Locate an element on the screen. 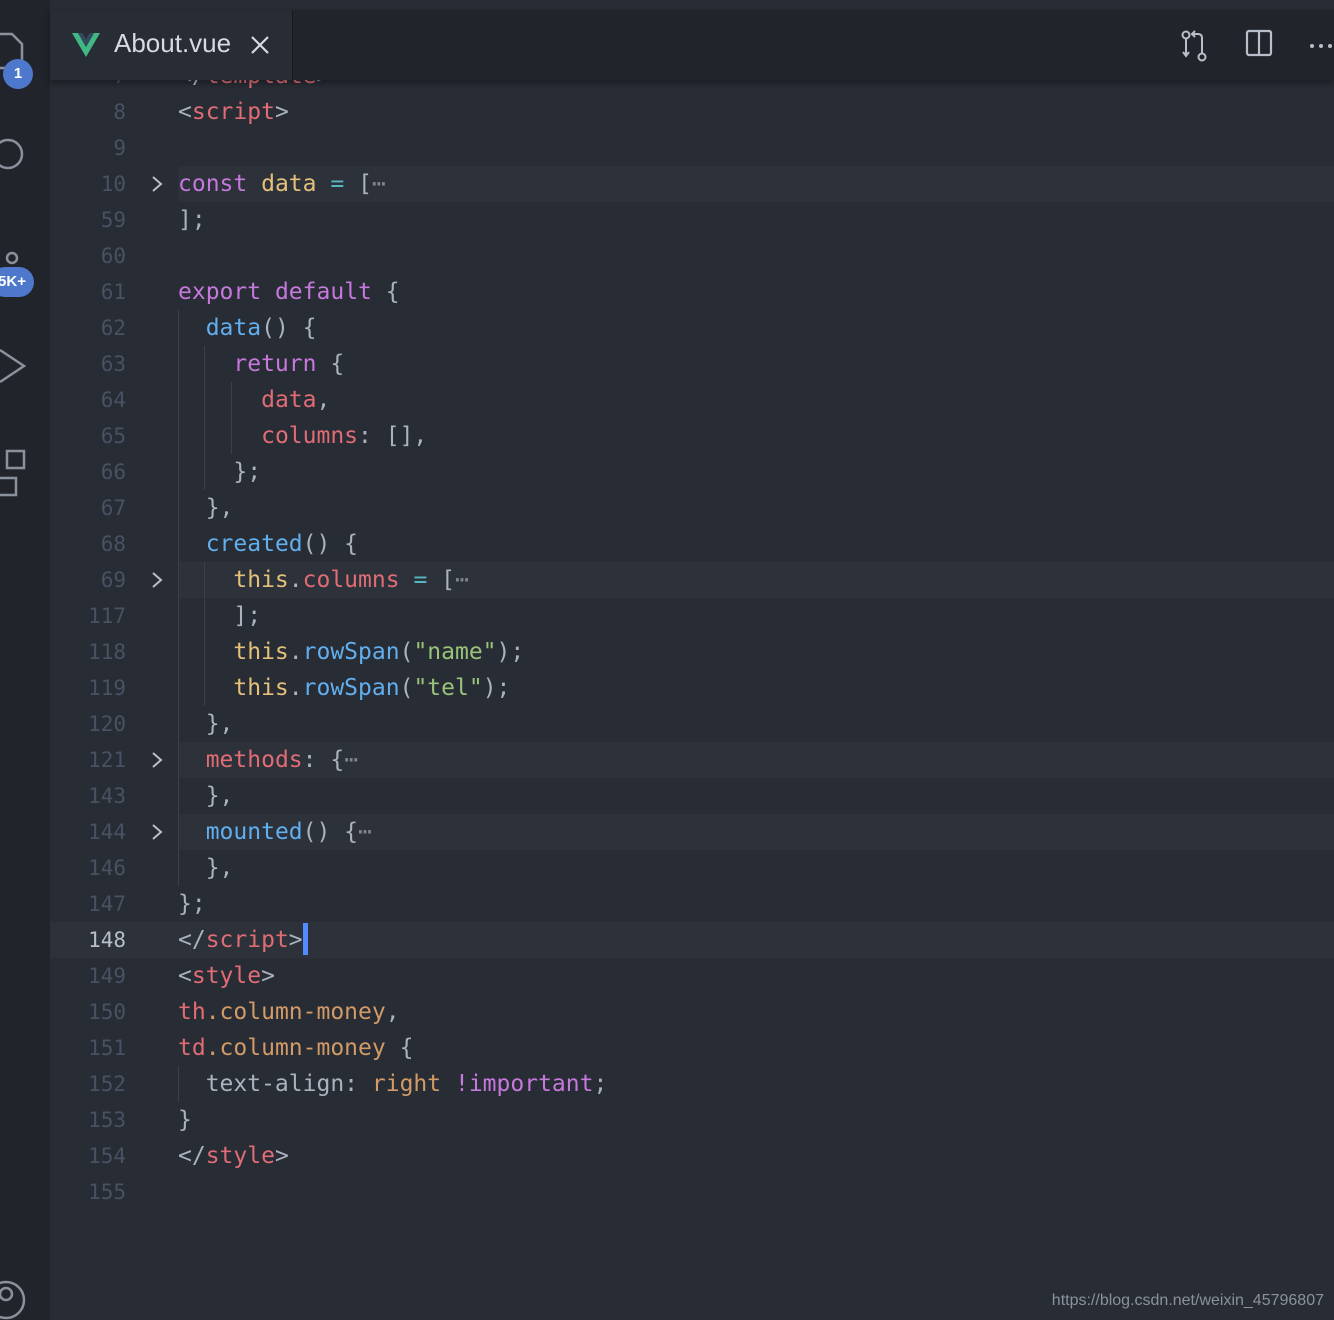 The width and height of the screenshot is (1334, 1320). code-line: 148 </script> is located at coordinates (692, 940).